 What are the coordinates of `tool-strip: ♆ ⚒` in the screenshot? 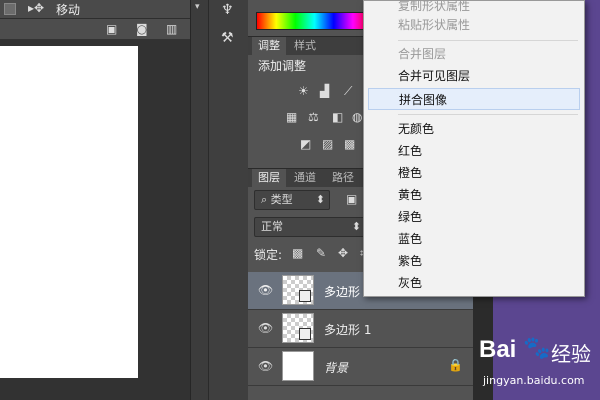 It's located at (229, 200).